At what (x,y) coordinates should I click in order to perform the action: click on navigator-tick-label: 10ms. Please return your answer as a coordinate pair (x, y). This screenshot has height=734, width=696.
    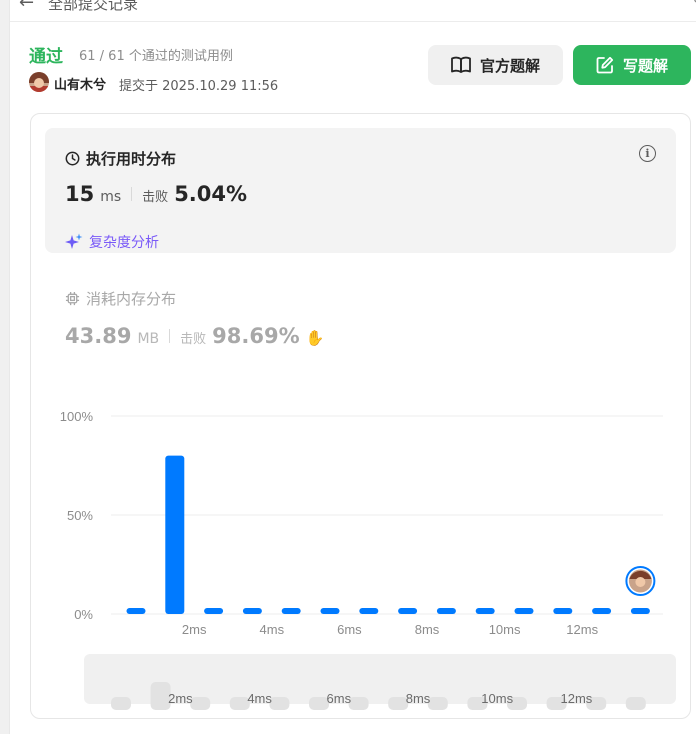
    Looking at the image, I should click on (497, 698).